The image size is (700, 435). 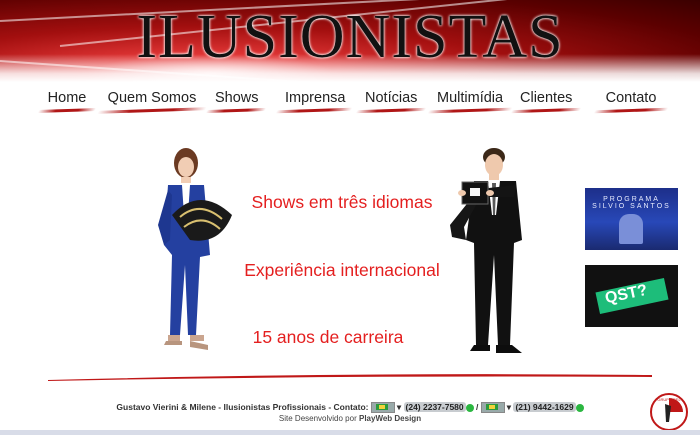 I want to click on site-by-label: Site Desenvolvido por, so click(x=317, y=418).